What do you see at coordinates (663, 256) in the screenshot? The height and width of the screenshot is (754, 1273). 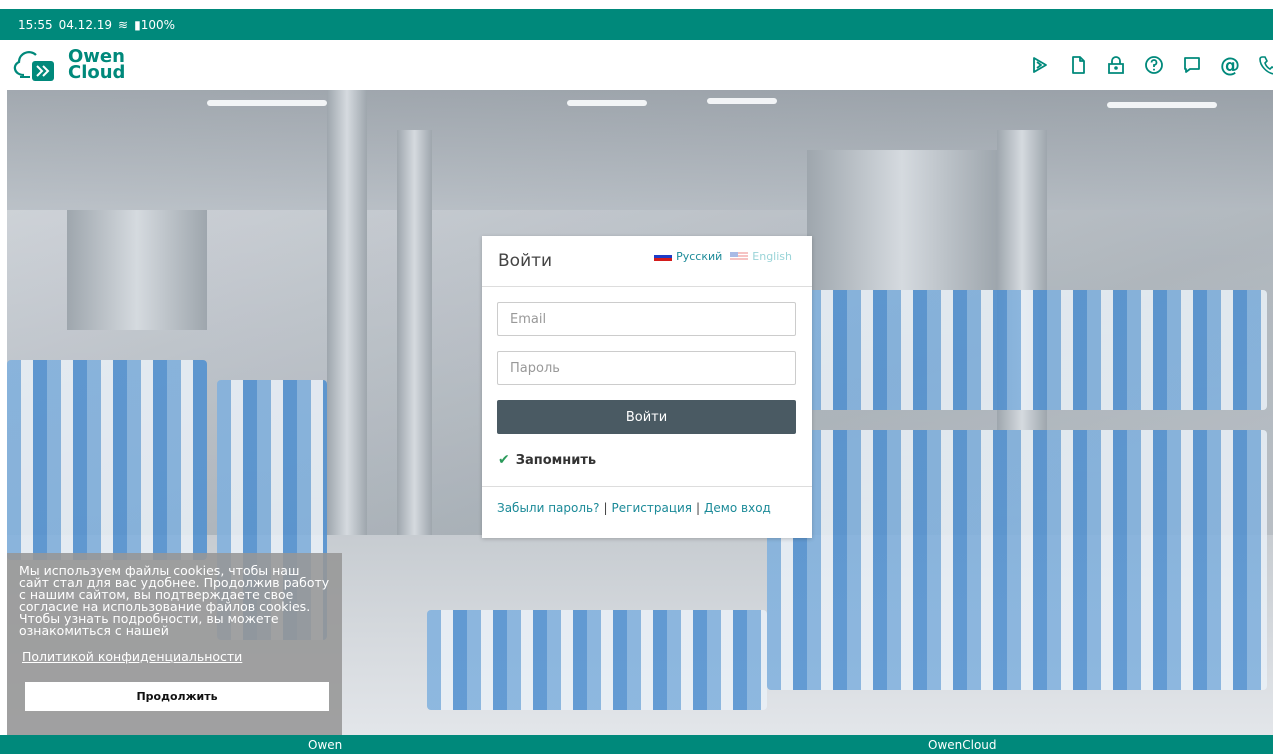 I see `russian-flag-icon` at bounding box center [663, 256].